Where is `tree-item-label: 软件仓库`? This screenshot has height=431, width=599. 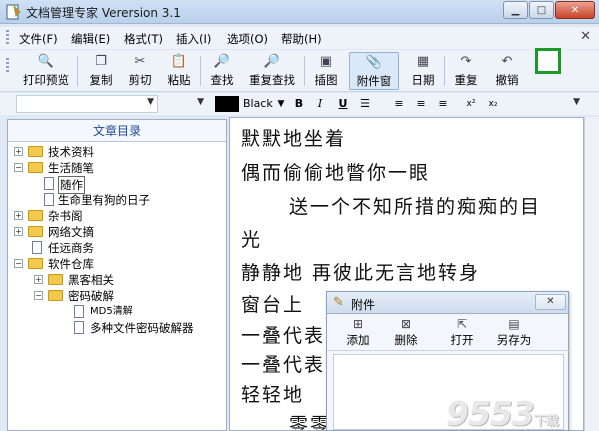 tree-item-label: 软件仓库 is located at coordinates (71, 264).